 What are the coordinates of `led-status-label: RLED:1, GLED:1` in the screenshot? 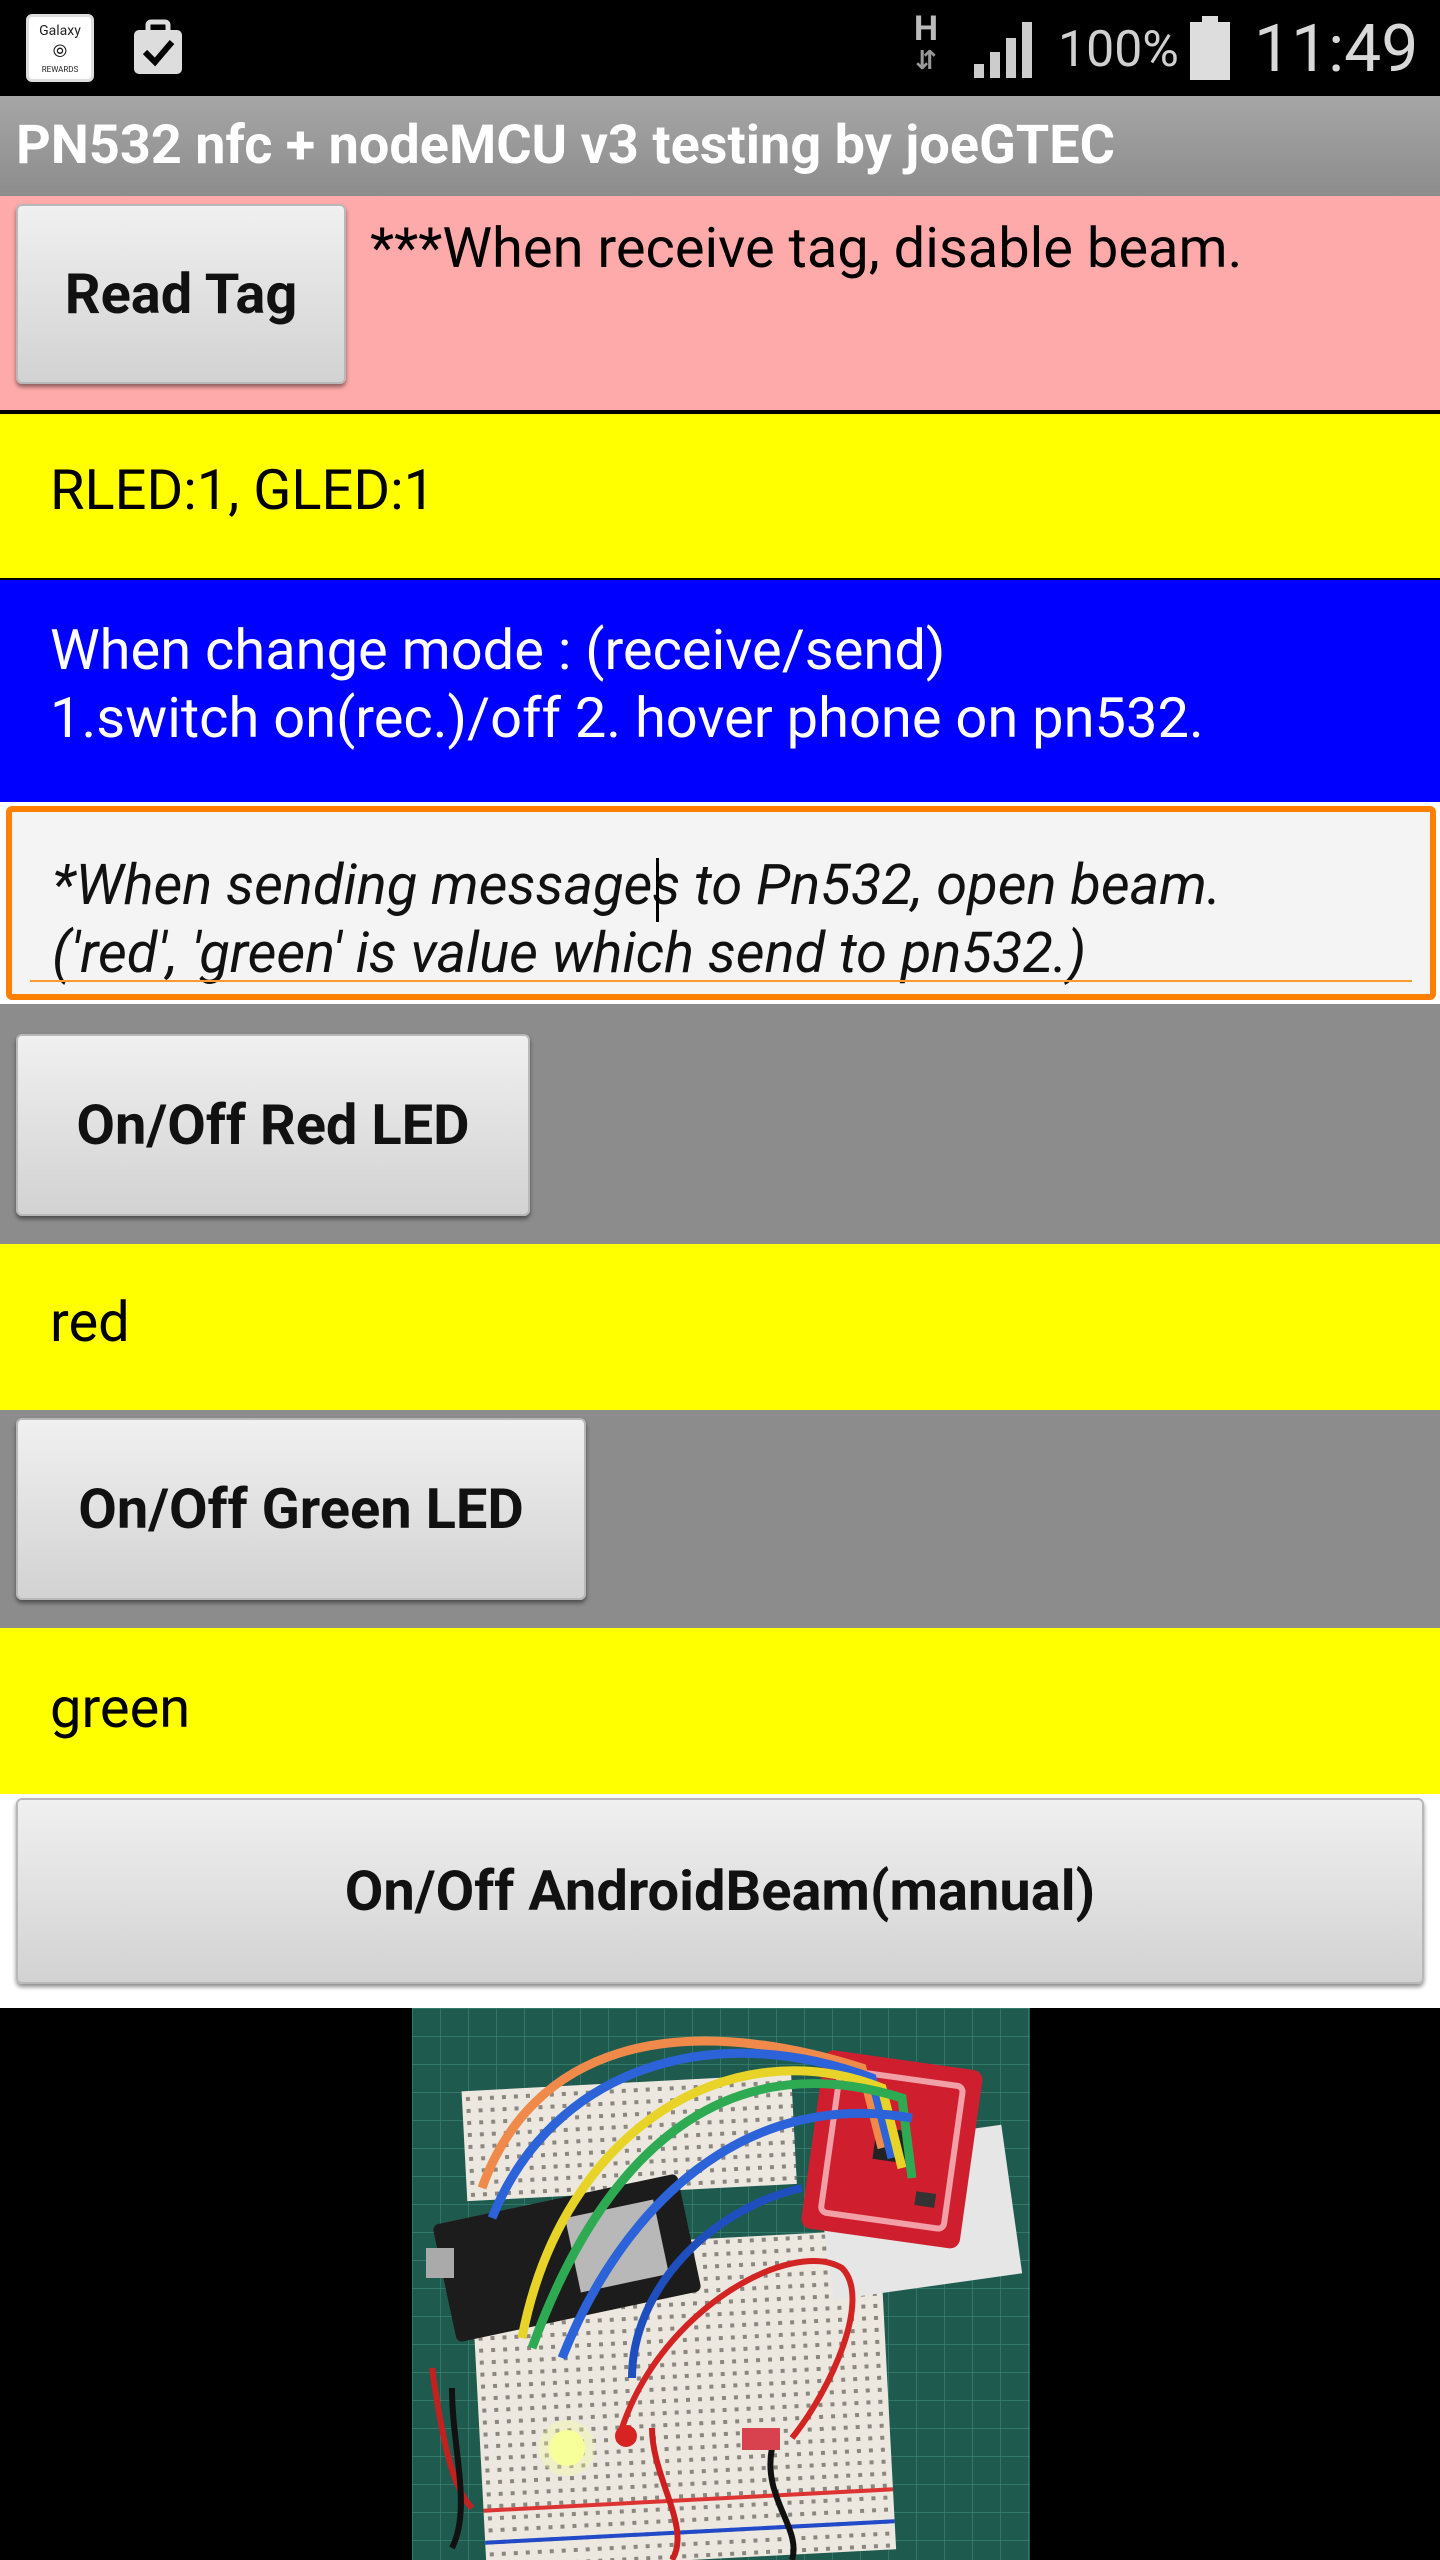 It's located at (243, 490).